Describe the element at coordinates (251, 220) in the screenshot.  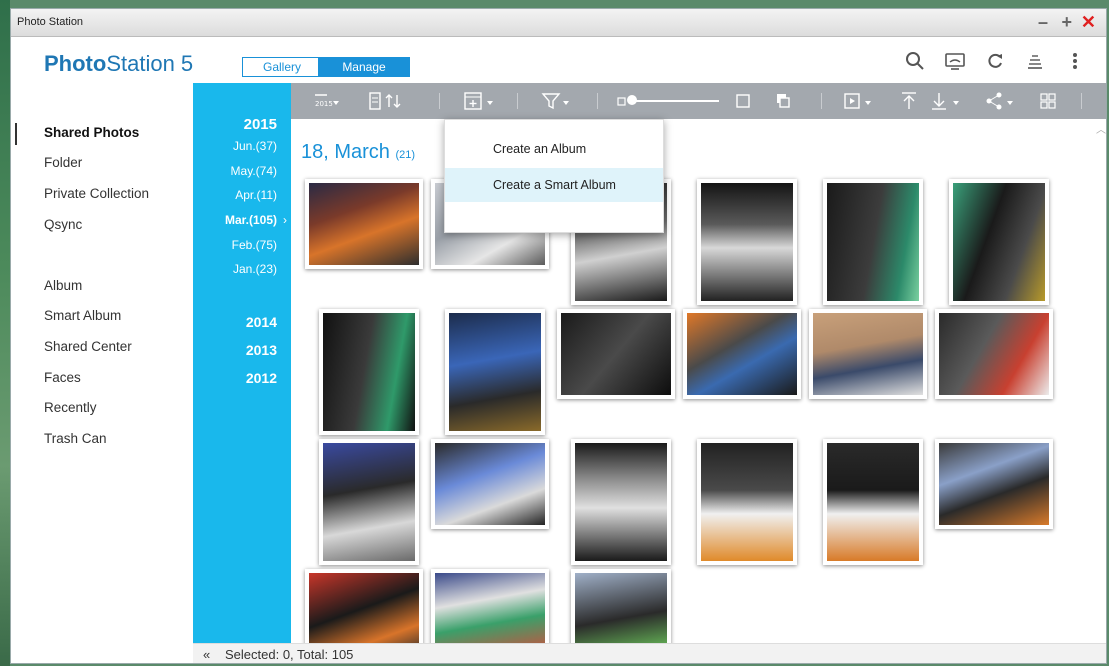
I see `timeline-month-mar: Mar.(105)` at that location.